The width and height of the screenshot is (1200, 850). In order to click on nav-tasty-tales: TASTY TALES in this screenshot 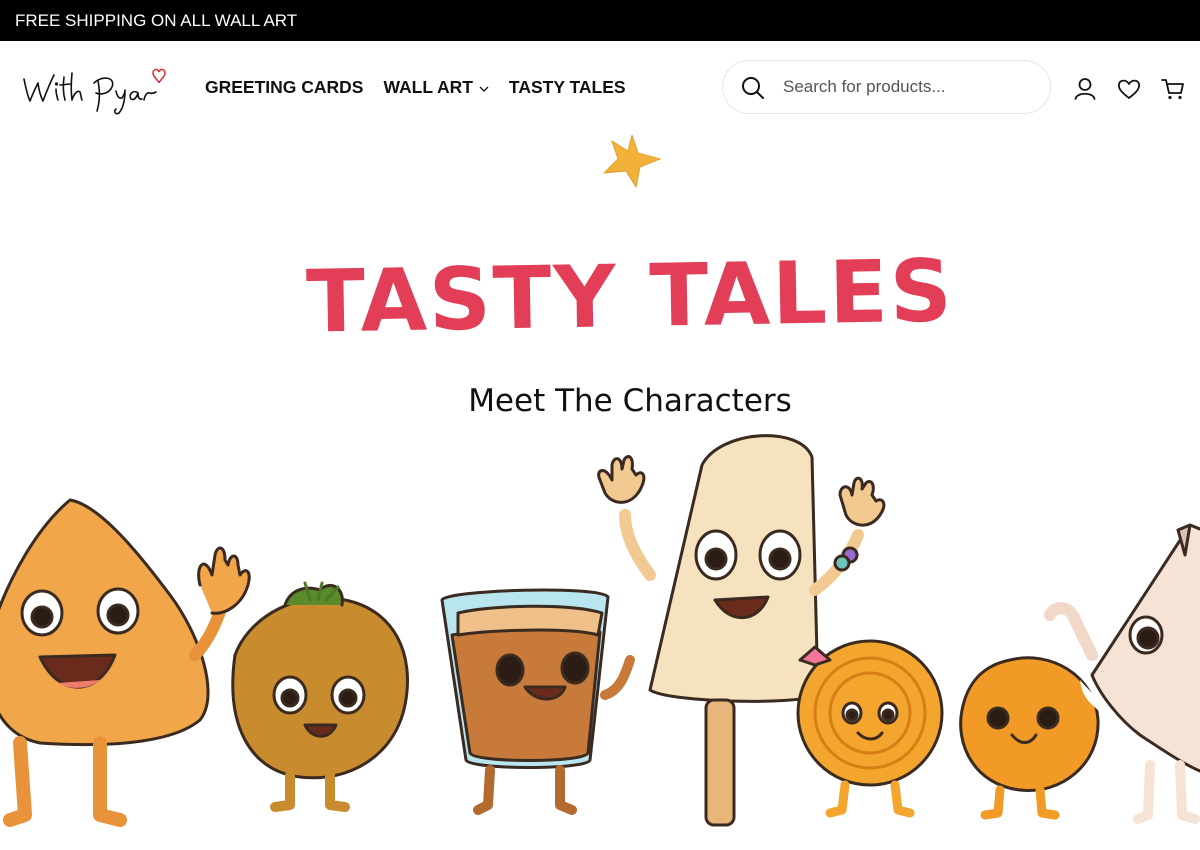, I will do `click(567, 87)`.